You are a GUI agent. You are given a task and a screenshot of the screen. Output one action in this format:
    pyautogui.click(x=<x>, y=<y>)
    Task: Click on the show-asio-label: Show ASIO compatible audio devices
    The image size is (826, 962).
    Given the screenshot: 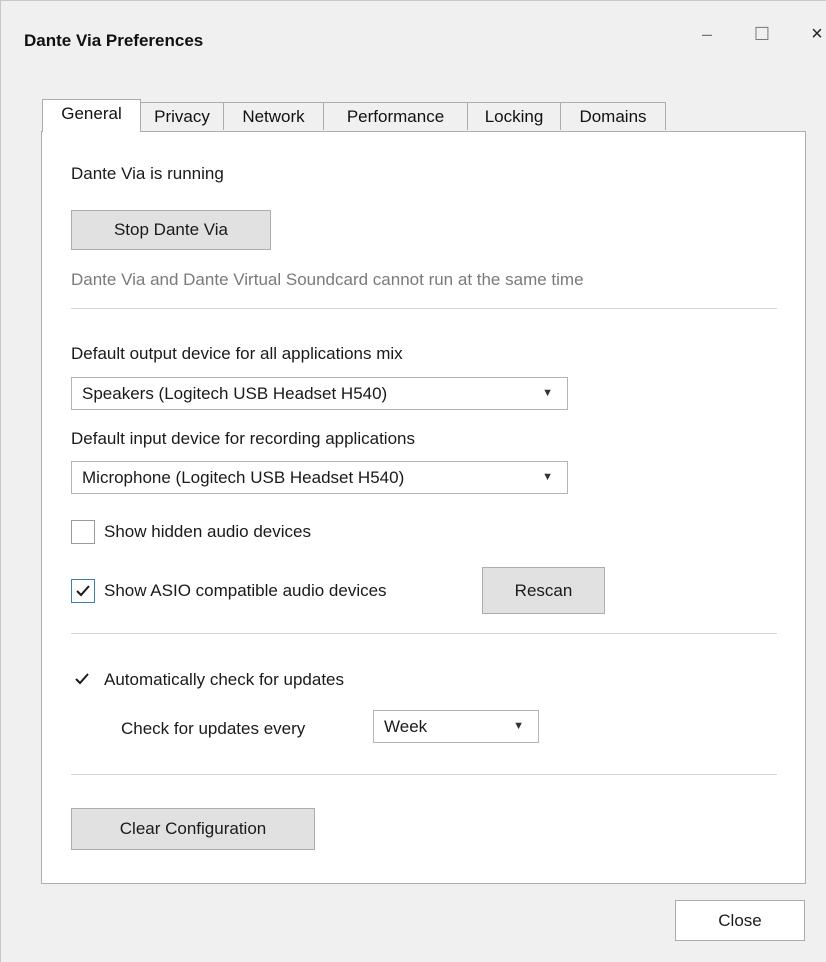 What is the action you would take?
    pyautogui.click(x=245, y=590)
    